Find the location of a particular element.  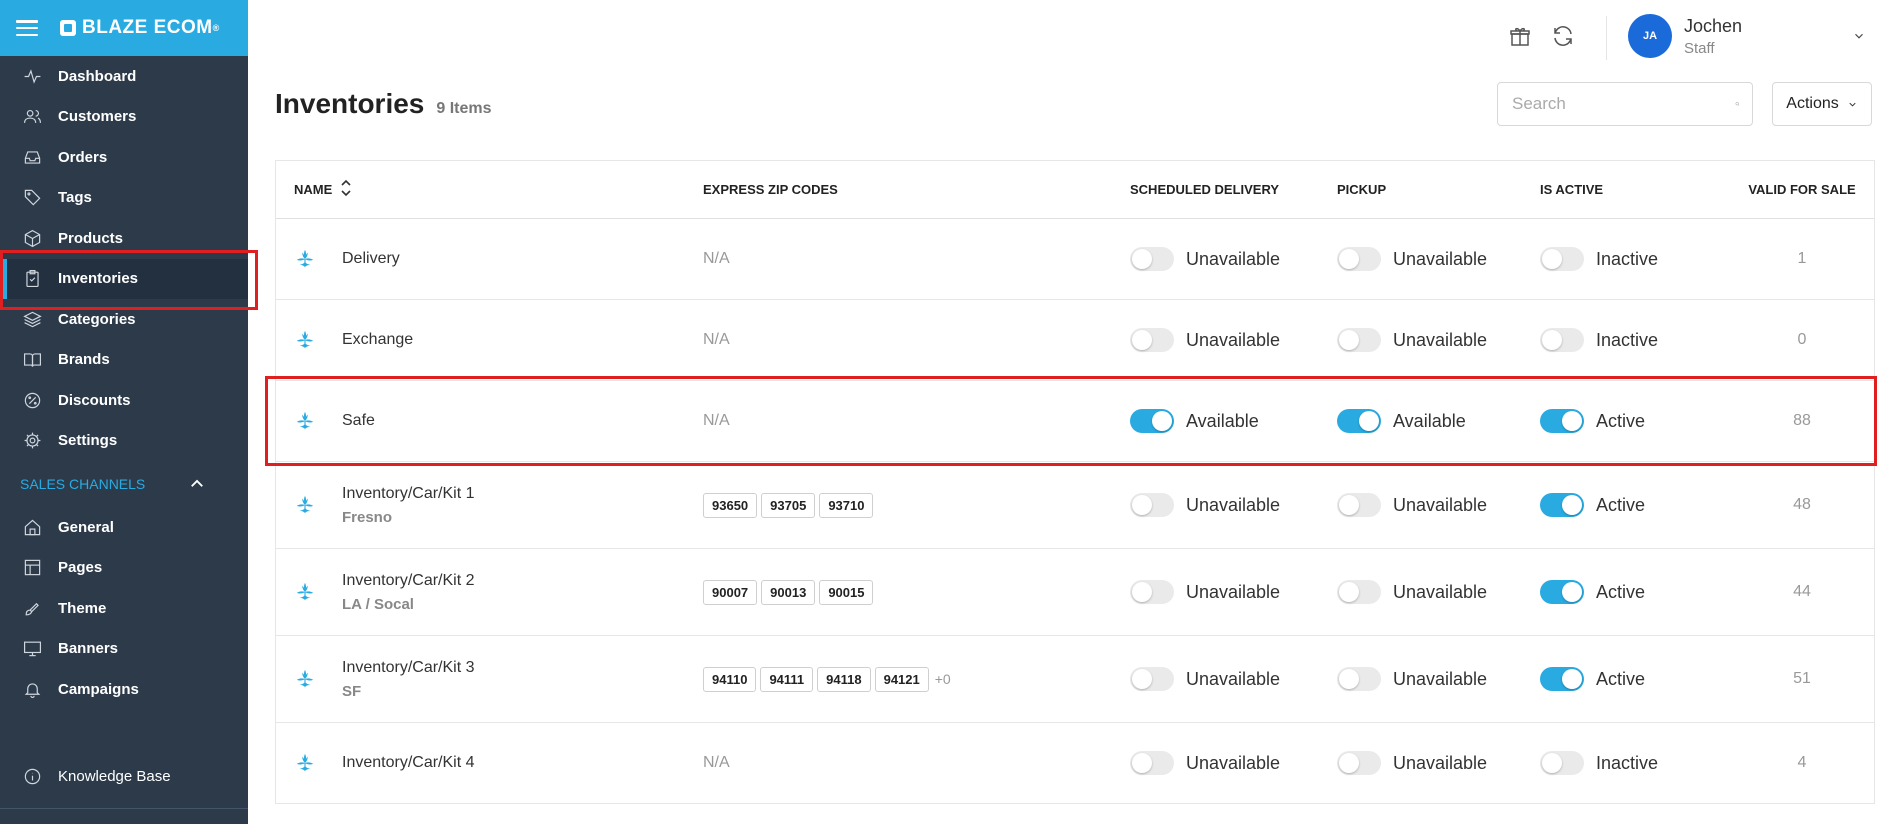

sales-channels-header: SALES CHANNELS is located at coordinates (124, 484).